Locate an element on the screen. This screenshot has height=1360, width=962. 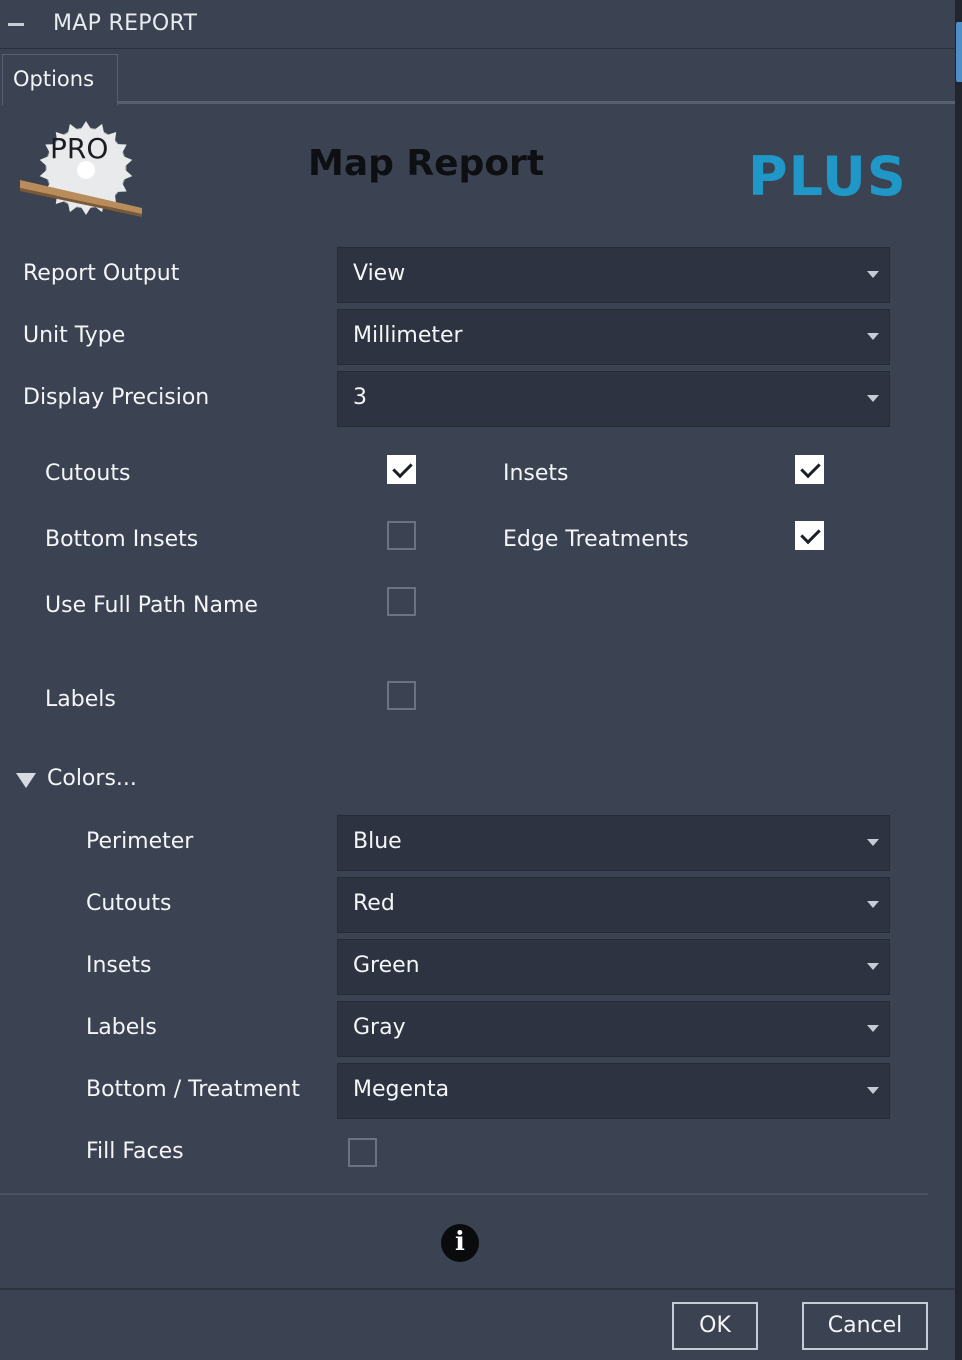
insets-option-label: Insets is located at coordinates (536, 473).